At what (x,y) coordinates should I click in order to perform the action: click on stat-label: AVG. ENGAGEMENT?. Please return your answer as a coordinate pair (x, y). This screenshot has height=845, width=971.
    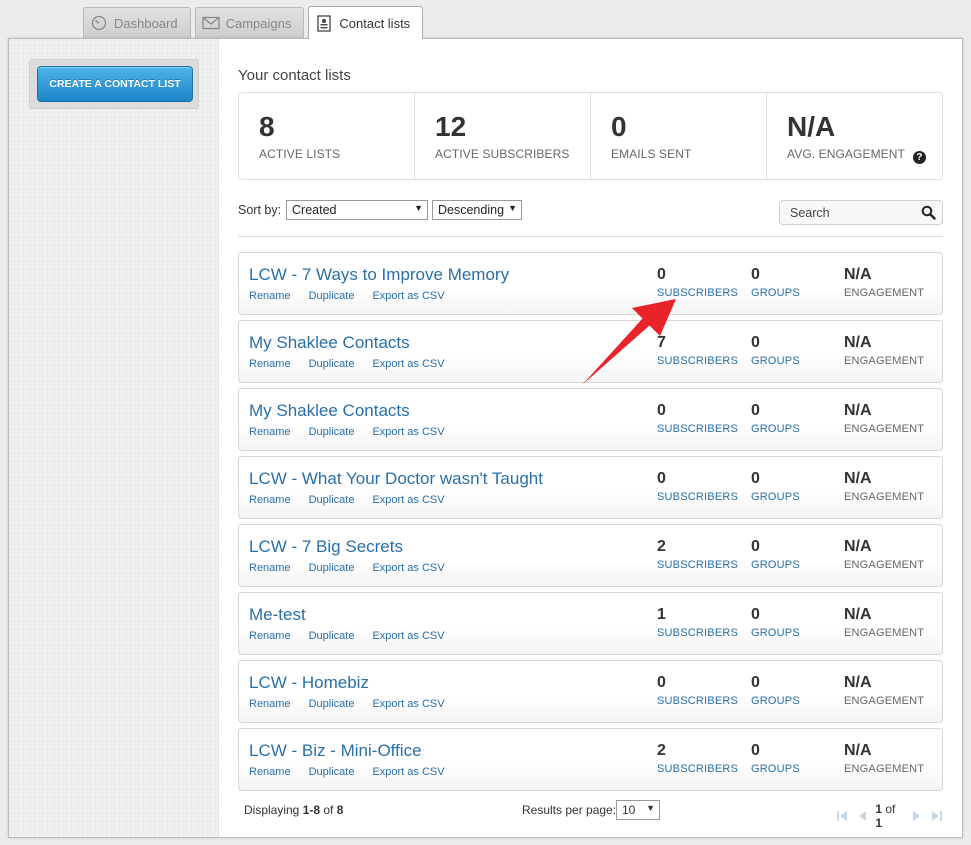
    Looking at the image, I should click on (864, 155).